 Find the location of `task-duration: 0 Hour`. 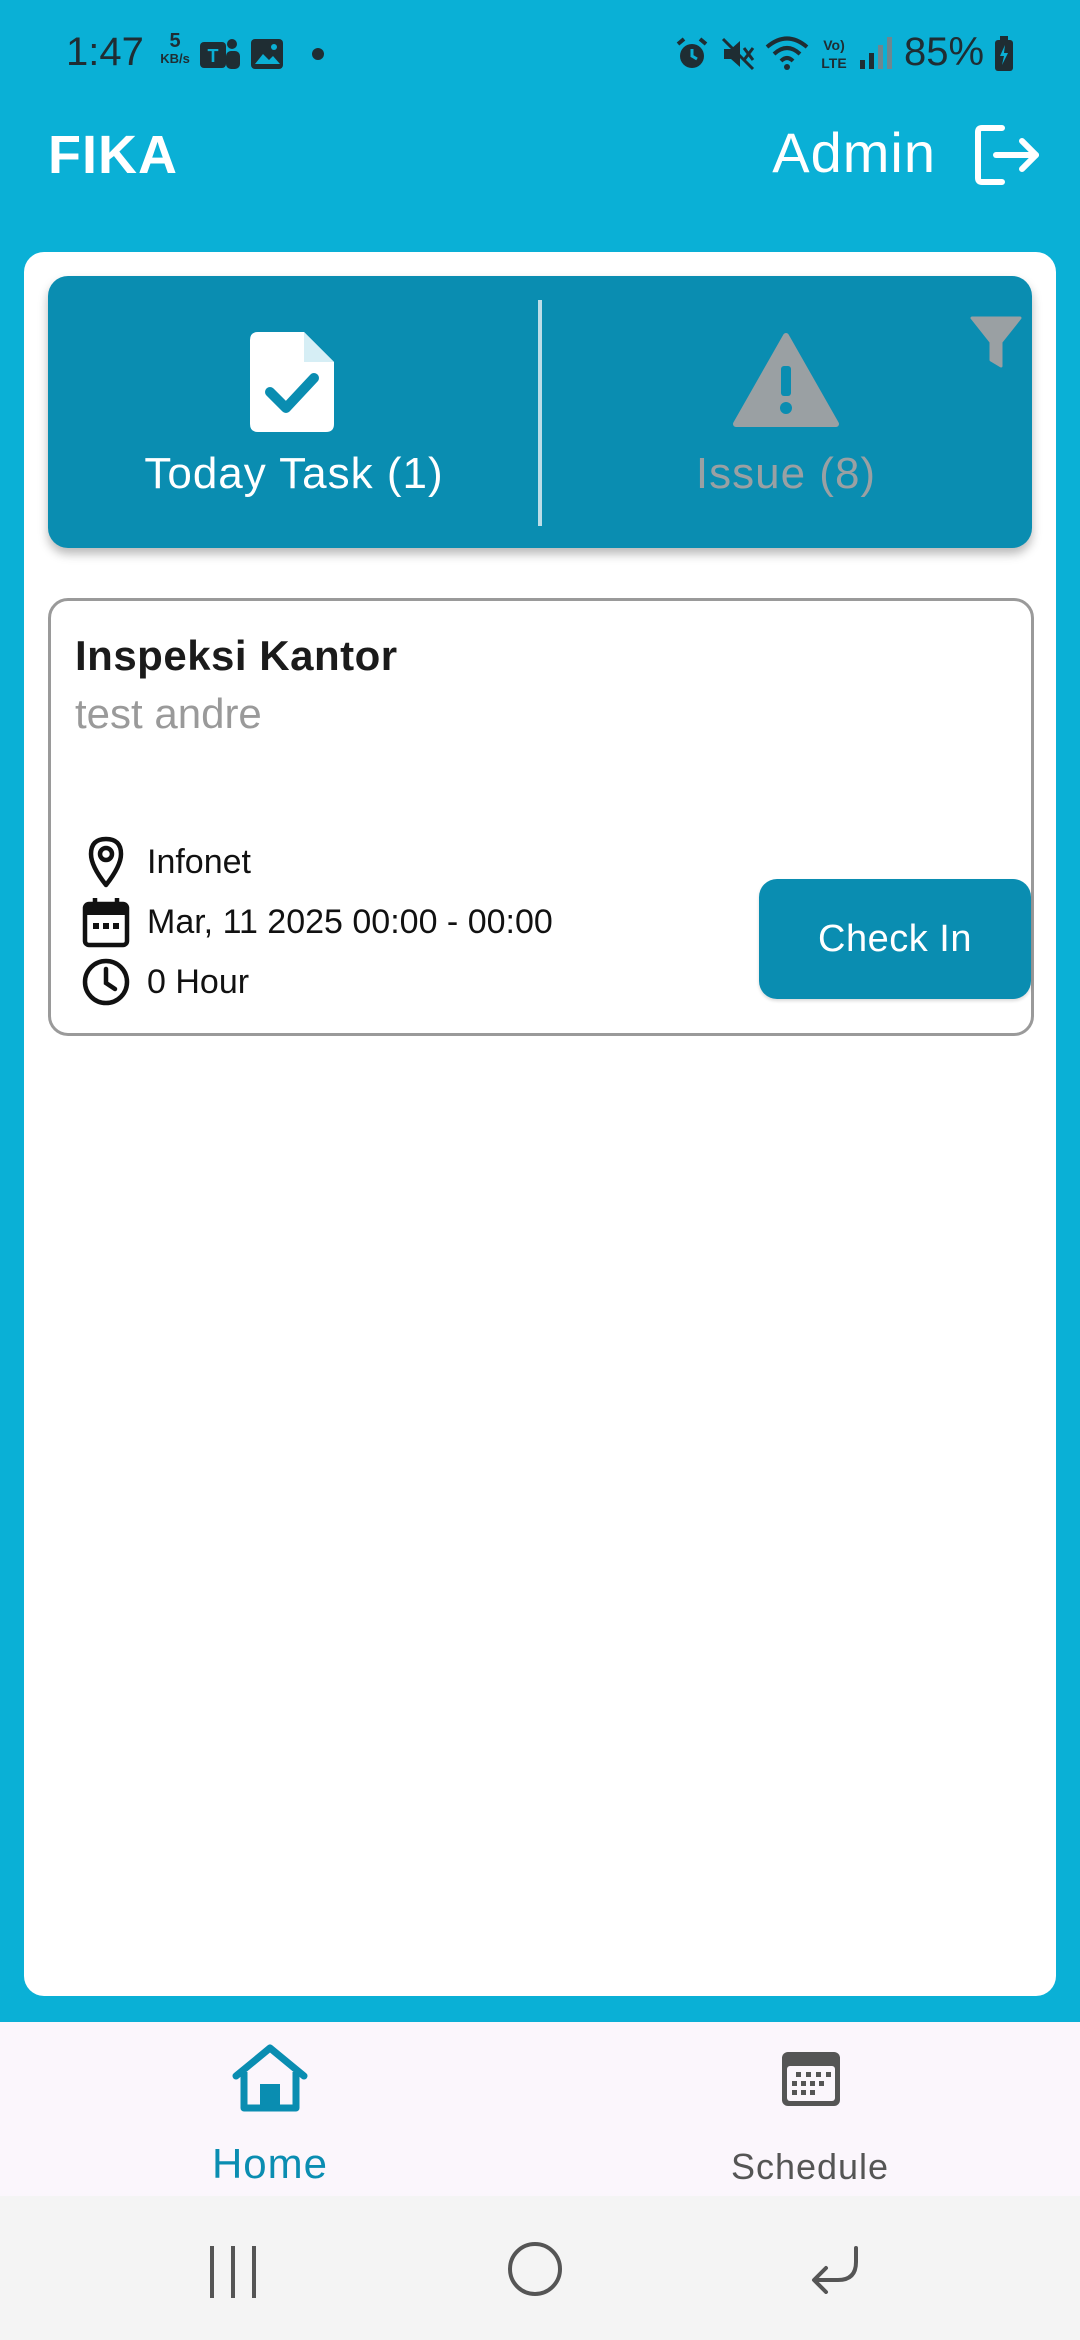

task-duration: 0 Hour is located at coordinates (198, 982).